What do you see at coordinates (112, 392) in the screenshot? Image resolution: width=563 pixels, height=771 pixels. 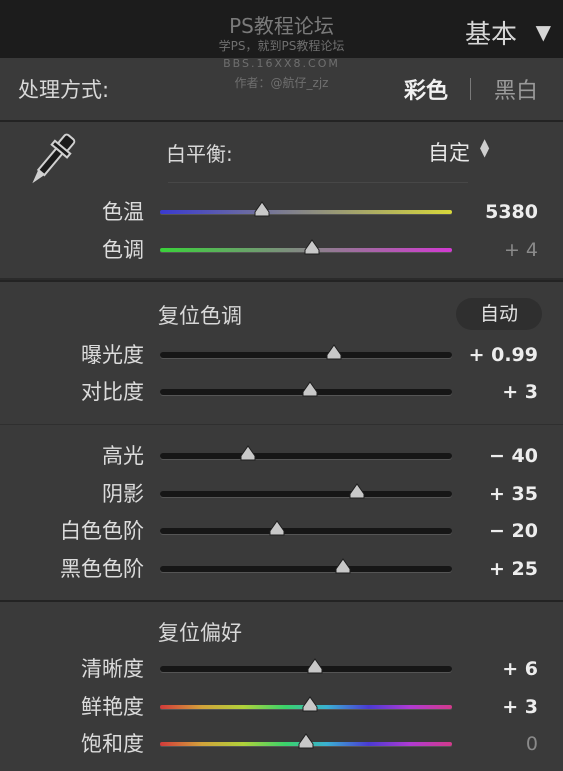 I see `slider-label: 对比度` at bounding box center [112, 392].